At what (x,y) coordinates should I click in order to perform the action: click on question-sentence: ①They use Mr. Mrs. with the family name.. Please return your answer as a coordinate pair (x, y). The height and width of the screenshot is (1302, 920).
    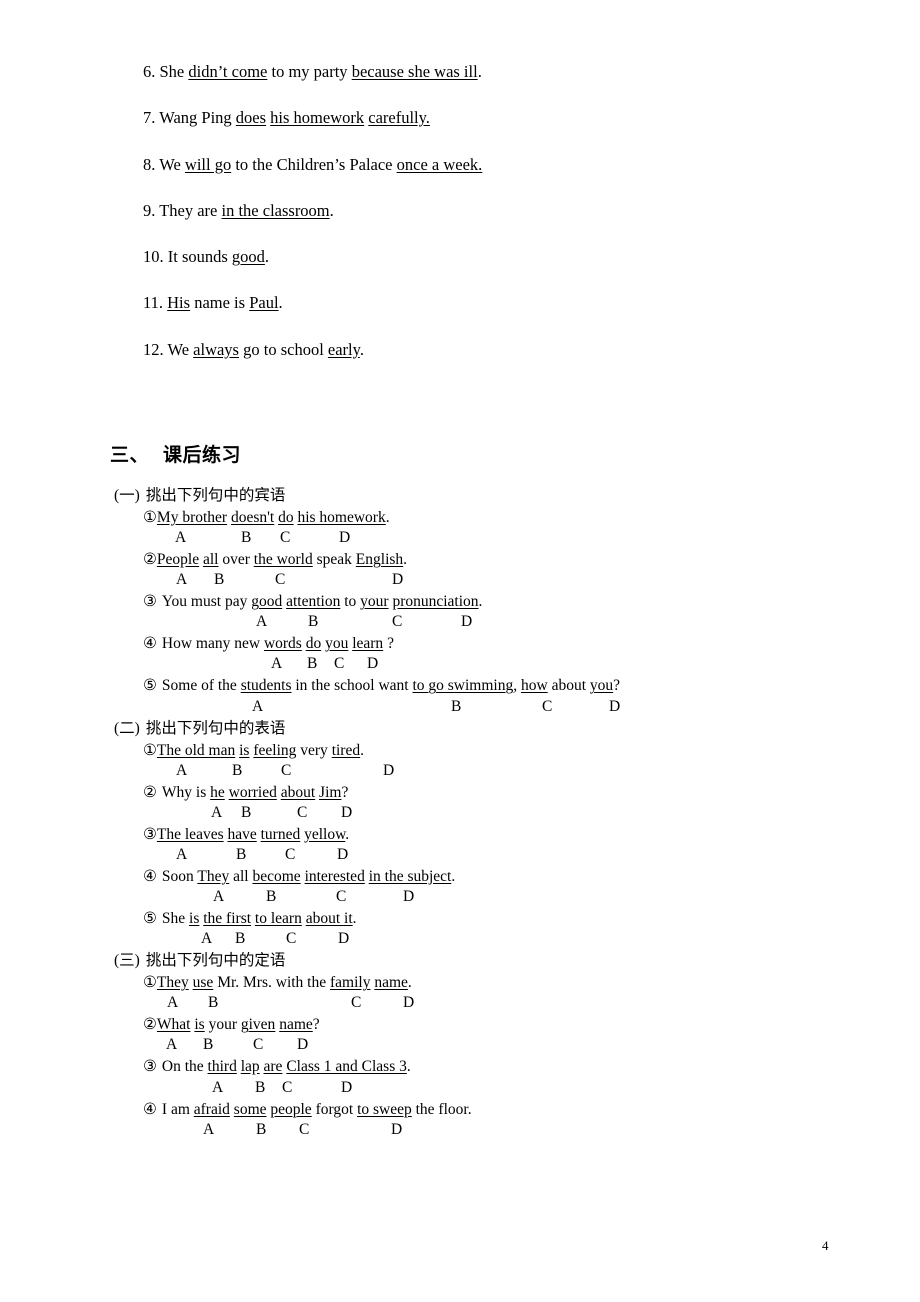
    Looking at the image, I should click on (531, 983).